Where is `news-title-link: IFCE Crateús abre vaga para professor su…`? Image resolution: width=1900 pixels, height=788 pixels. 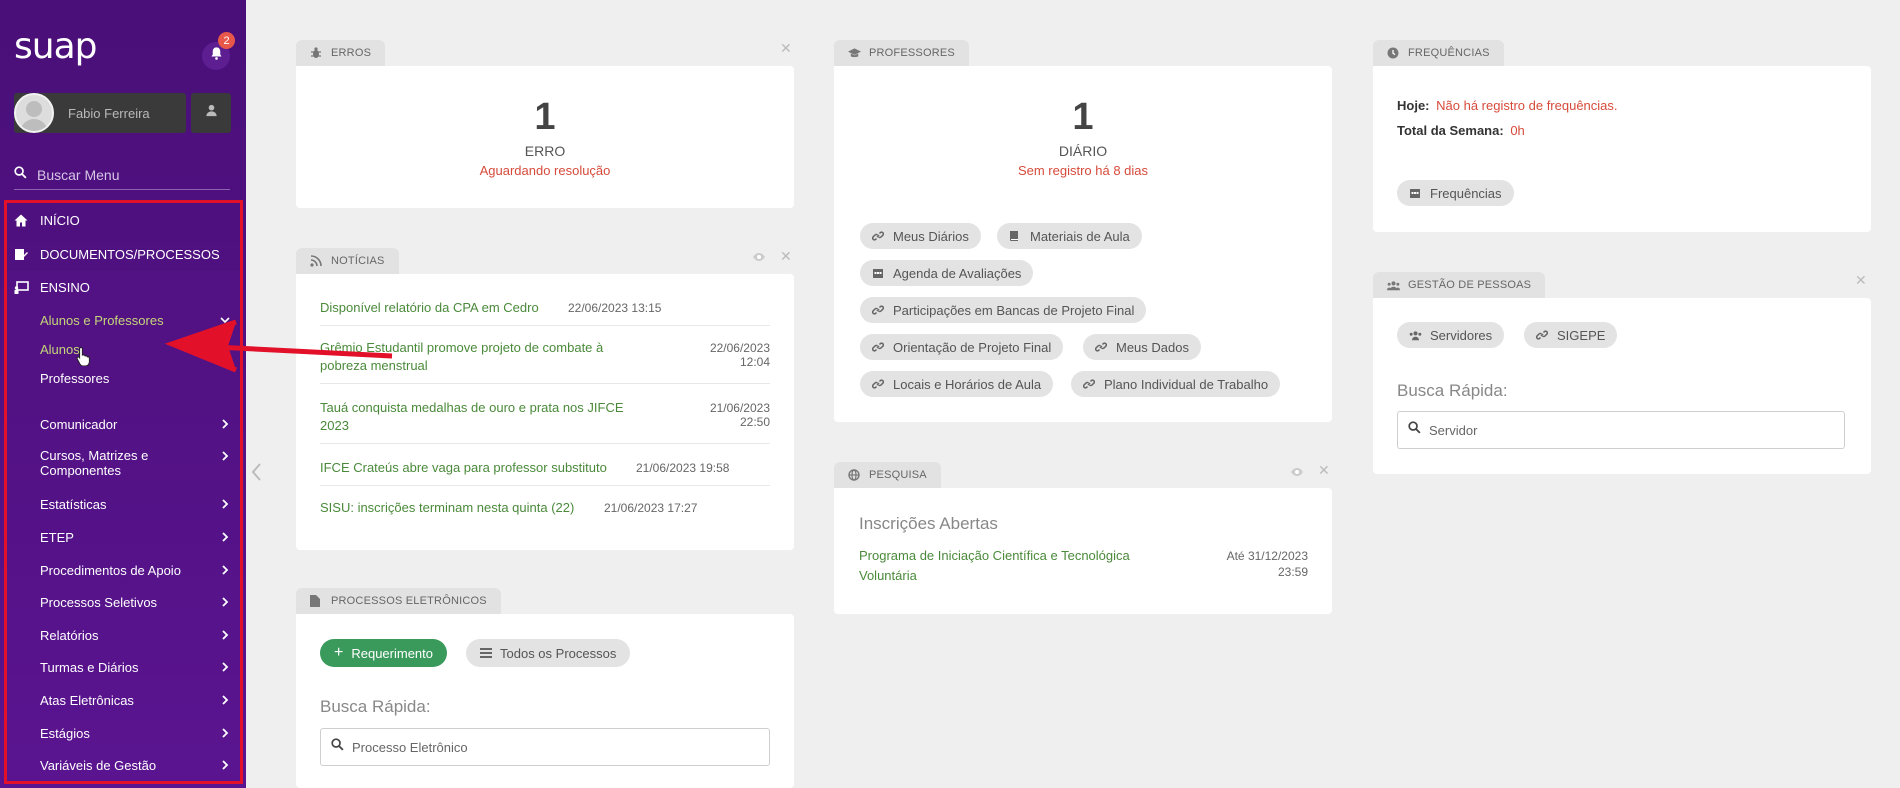 news-title-link: IFCE Crateús abre vaga para professor su… is located at coordinates (463, 467).